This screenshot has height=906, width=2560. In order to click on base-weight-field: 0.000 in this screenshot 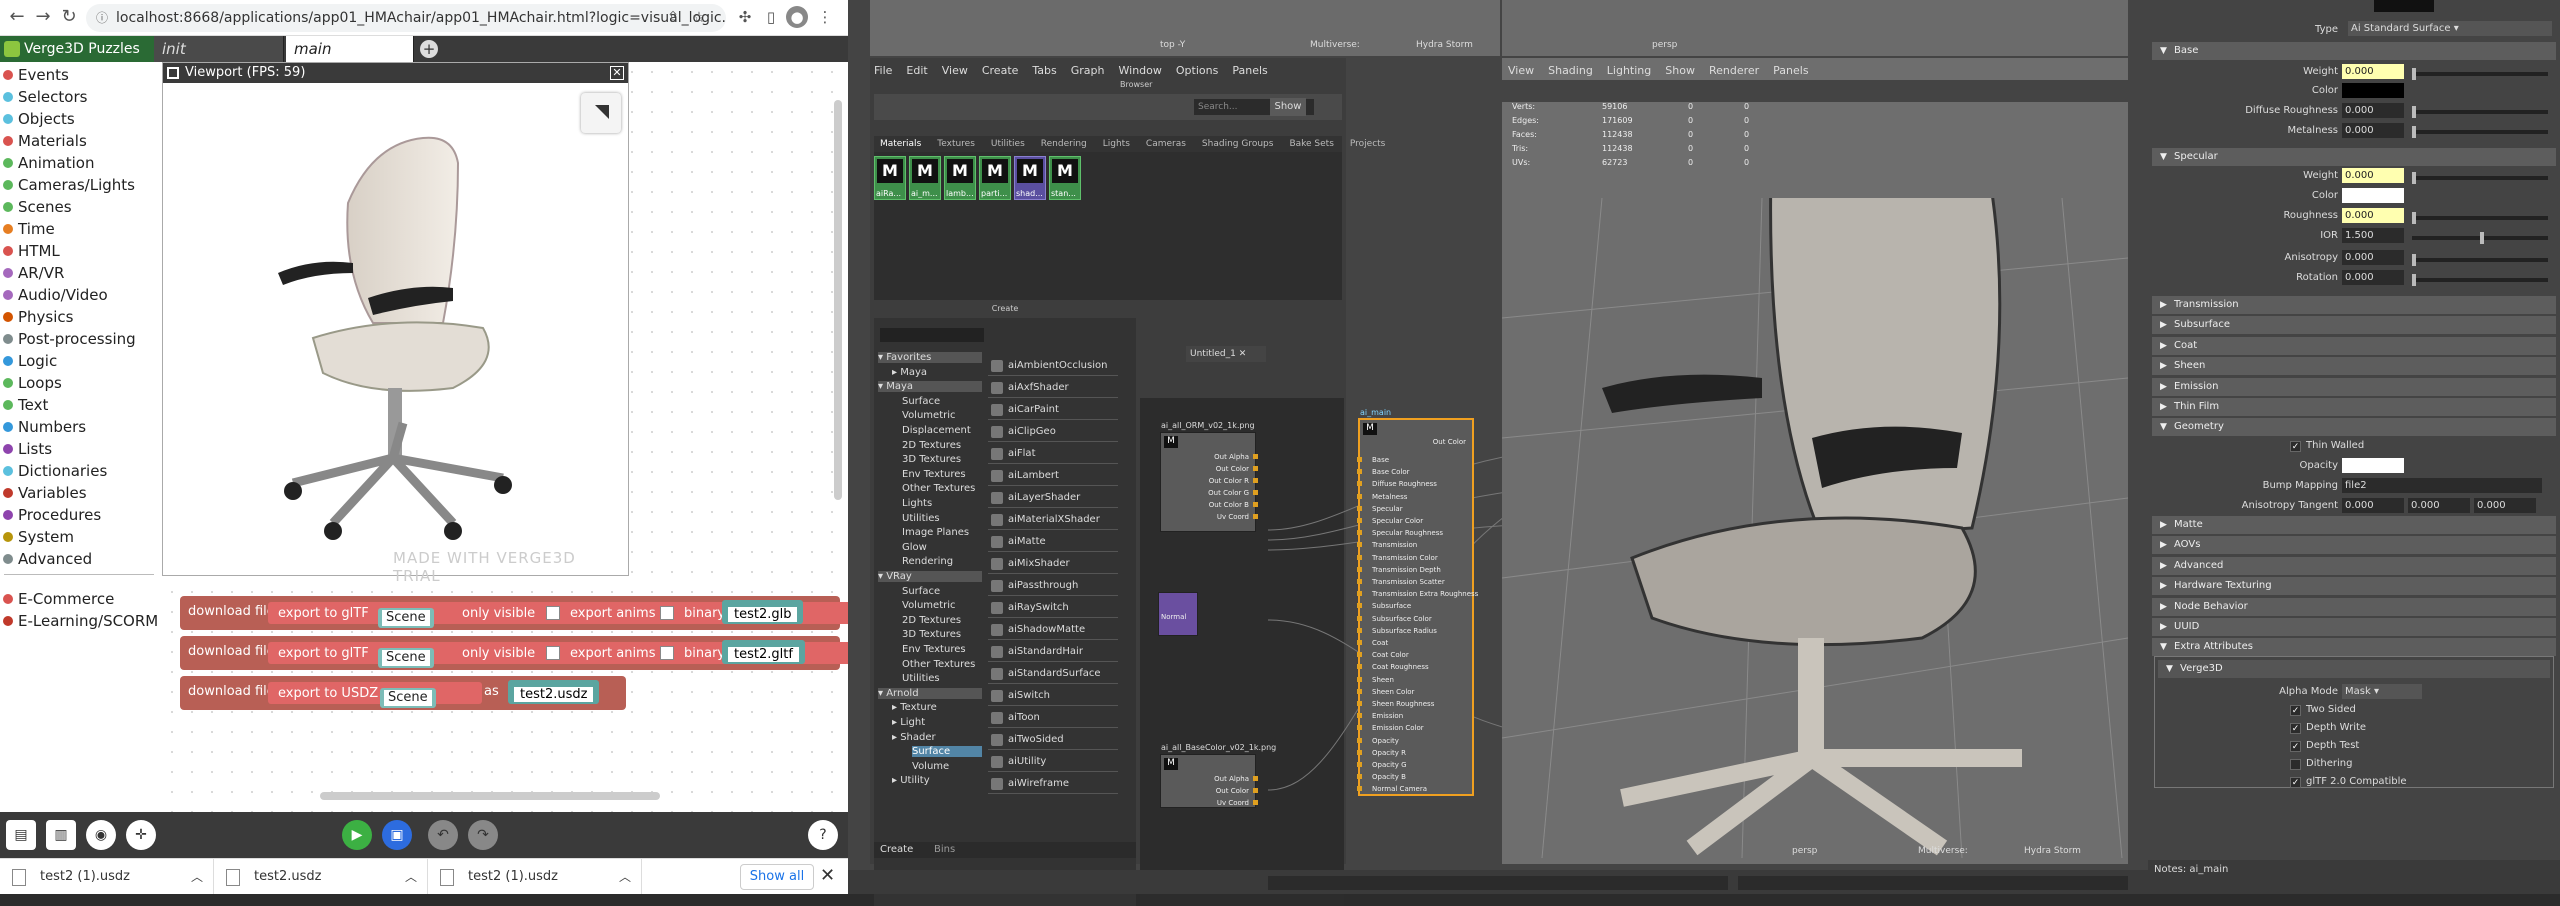, I will do `click(2373, 71)`.